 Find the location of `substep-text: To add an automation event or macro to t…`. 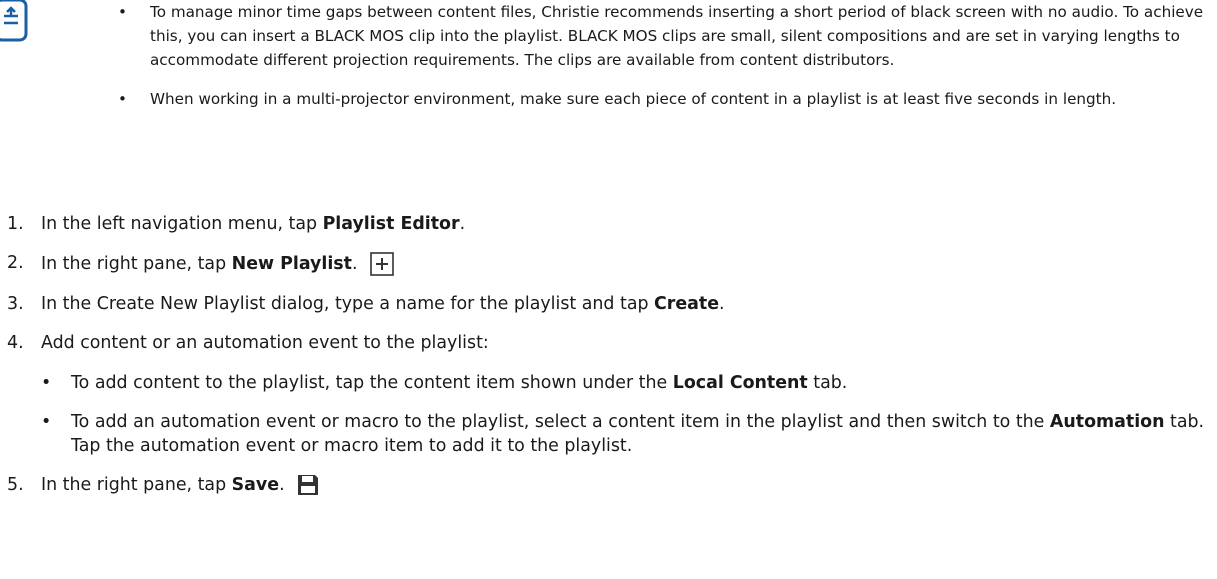

substep-text: To add an automation event or macro to t… is located at coordinates (560, 422).